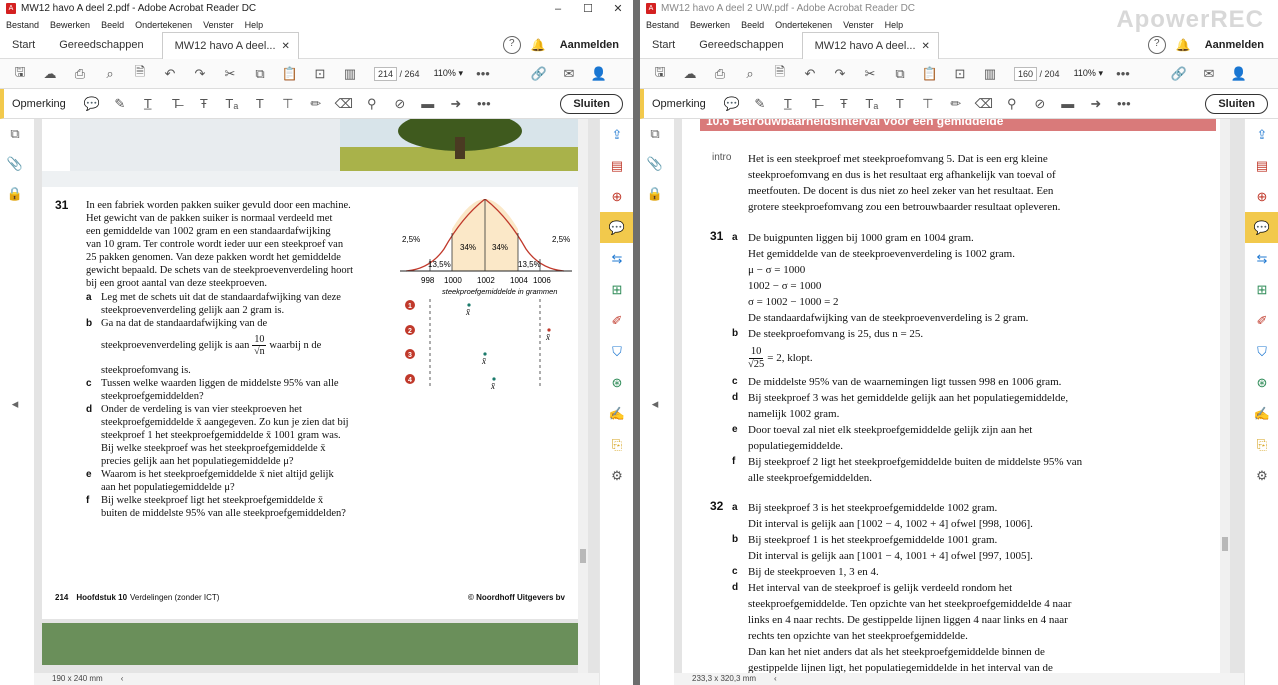 Image resolution: width=1278 pixels, height=685 pixels. I want to click on replace-text-icon: Ŧ, so click(844, 104).